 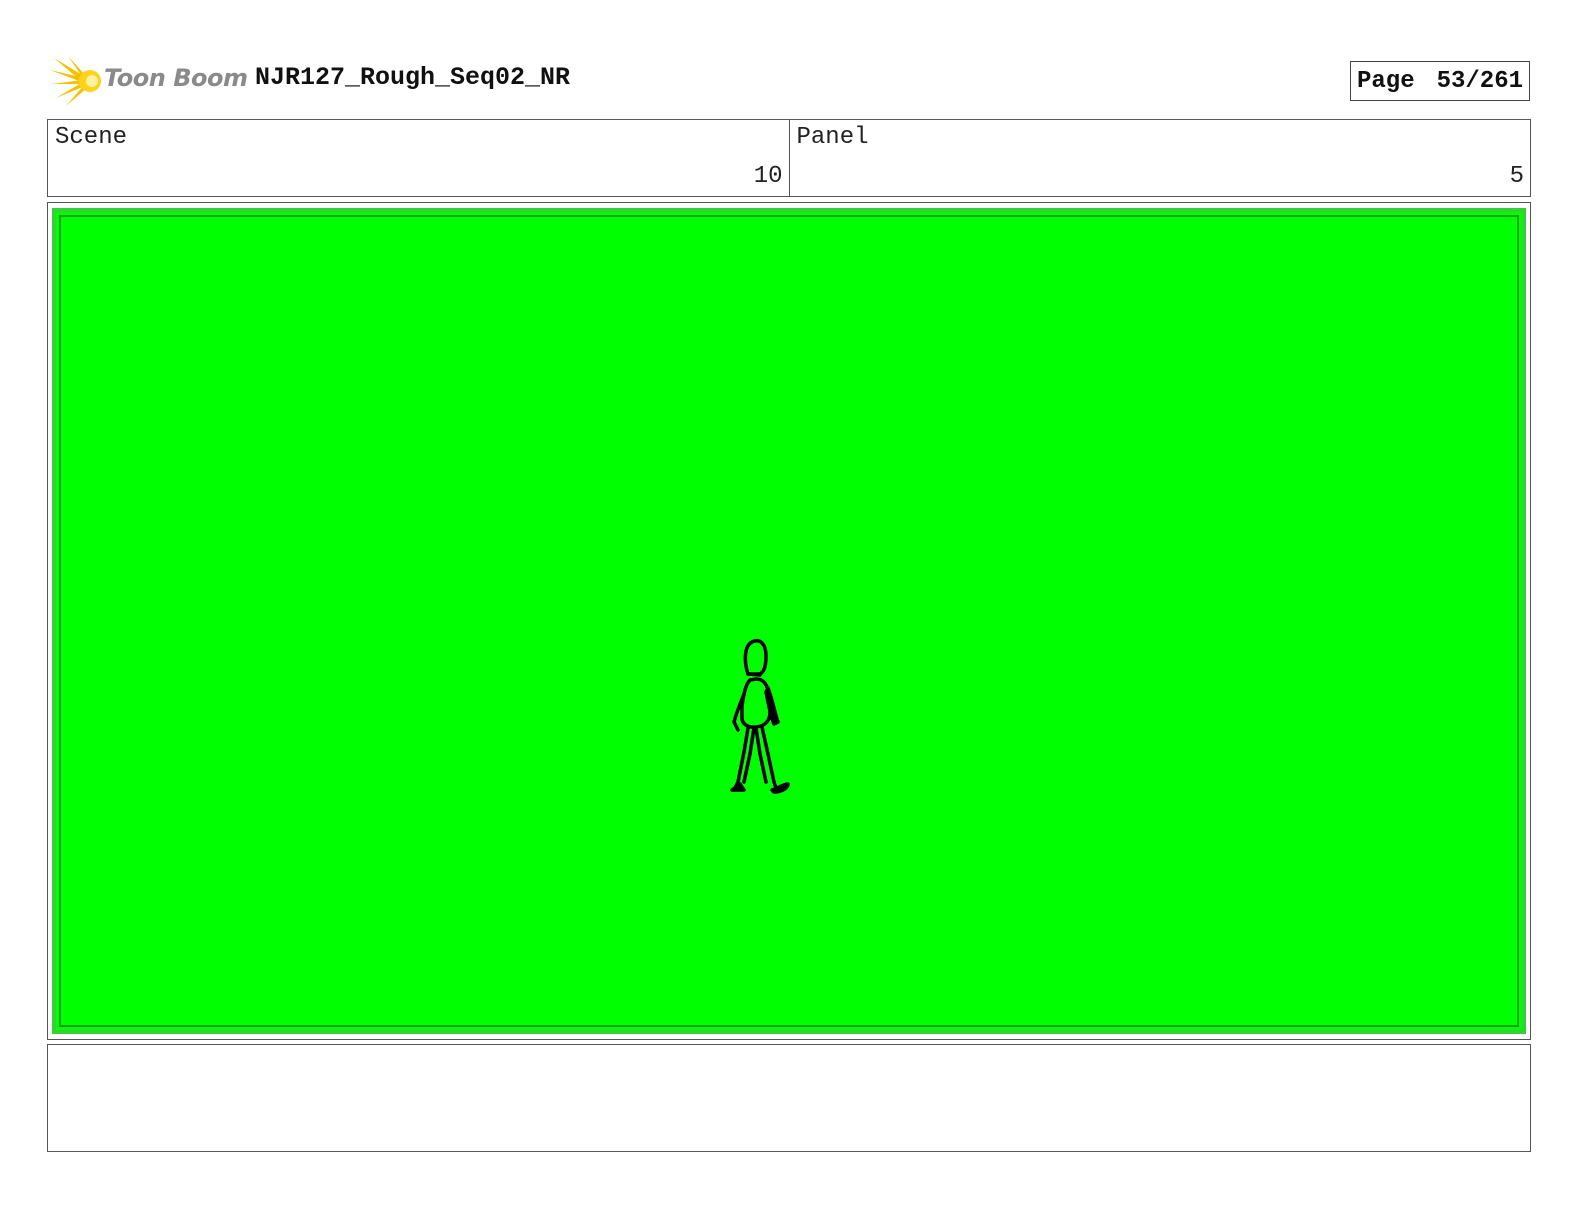 I want to click on page-label: Page, so click(x=1386, y=81).